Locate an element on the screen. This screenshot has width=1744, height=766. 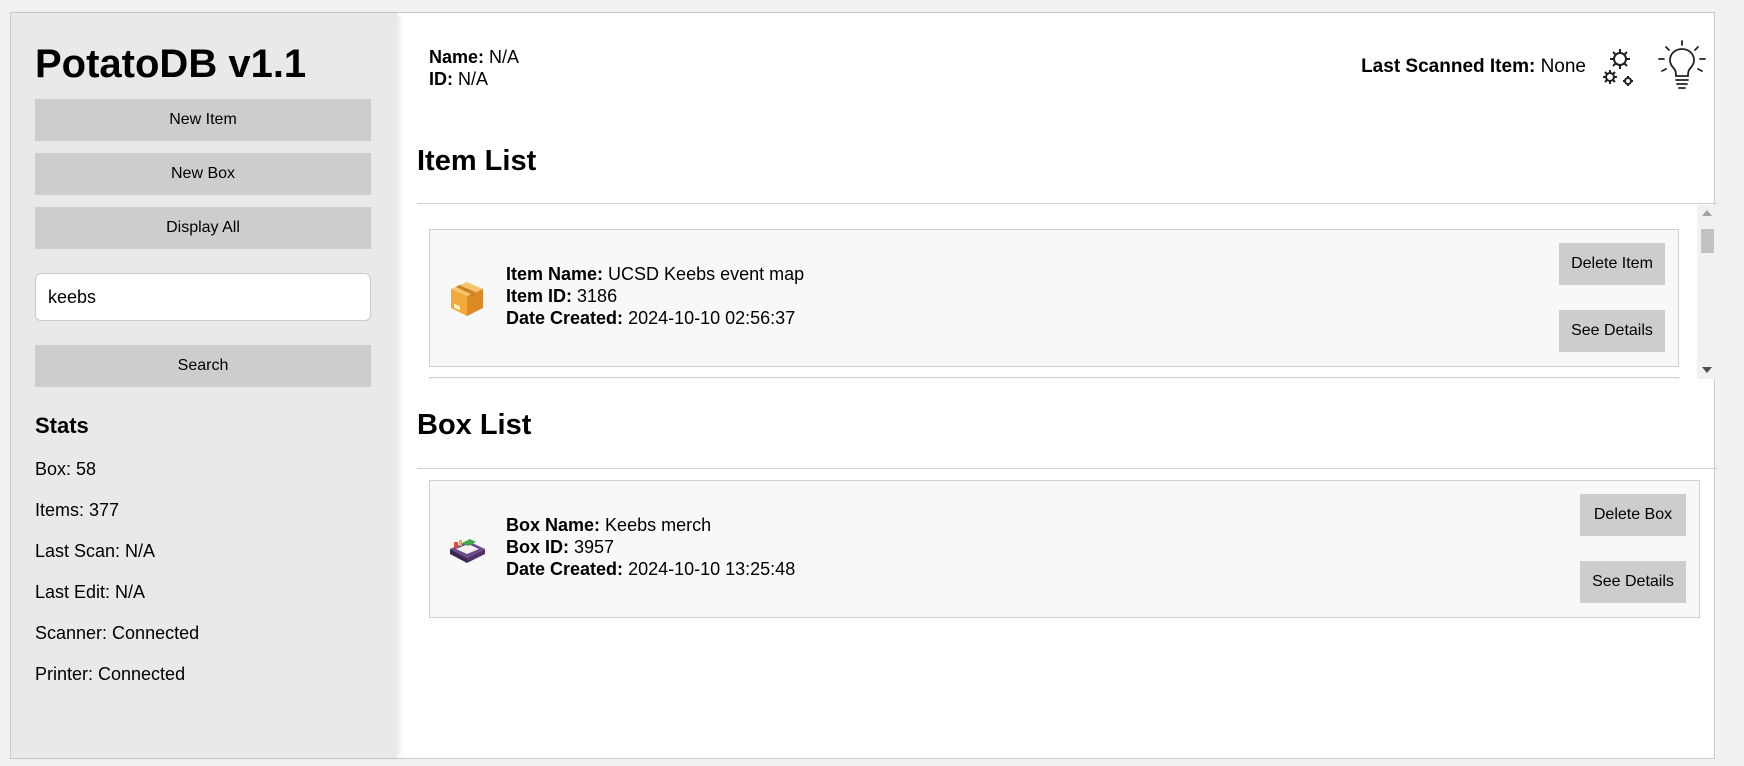
item-name-label: Item Name: is located at coordinates (555, 274).